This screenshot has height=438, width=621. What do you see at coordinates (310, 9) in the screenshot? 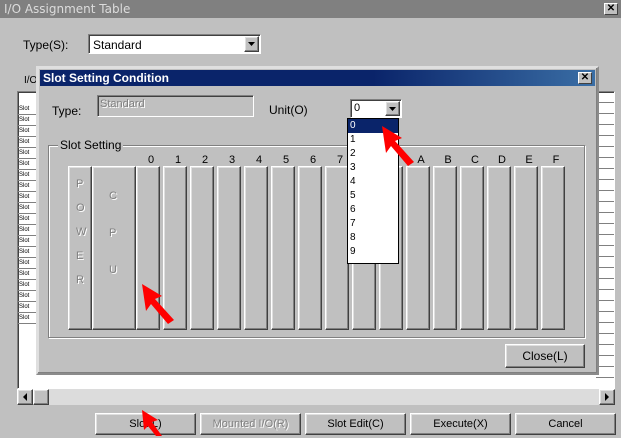
I see `main-title-bar: I/O Assignment Table ✕` at bounding box center [310, 9].